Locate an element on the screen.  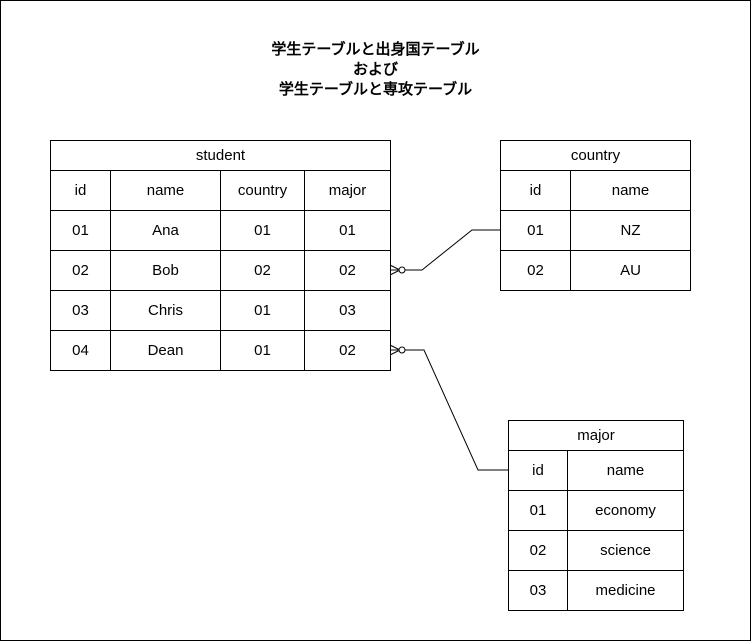
relationship-connectors is located at coordinates (448, 350).